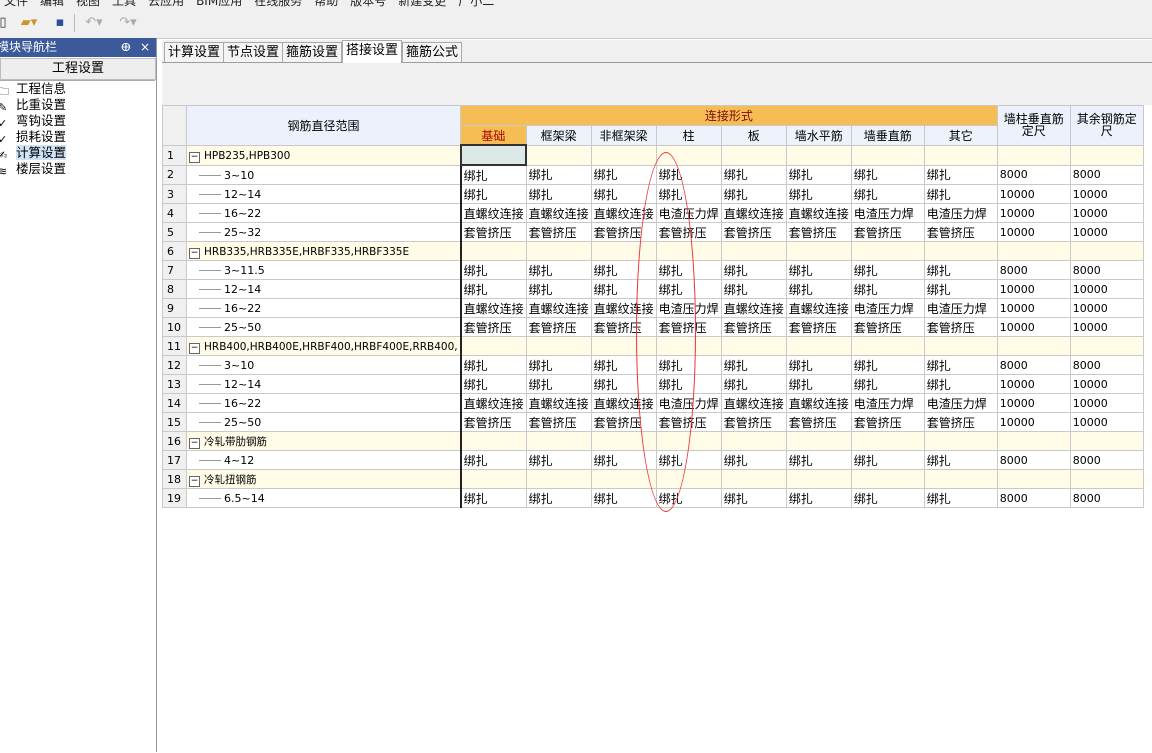 This screenshot has width=1152, height=753. I want to click on menu-item-7: 帮助, so click(326, 4).